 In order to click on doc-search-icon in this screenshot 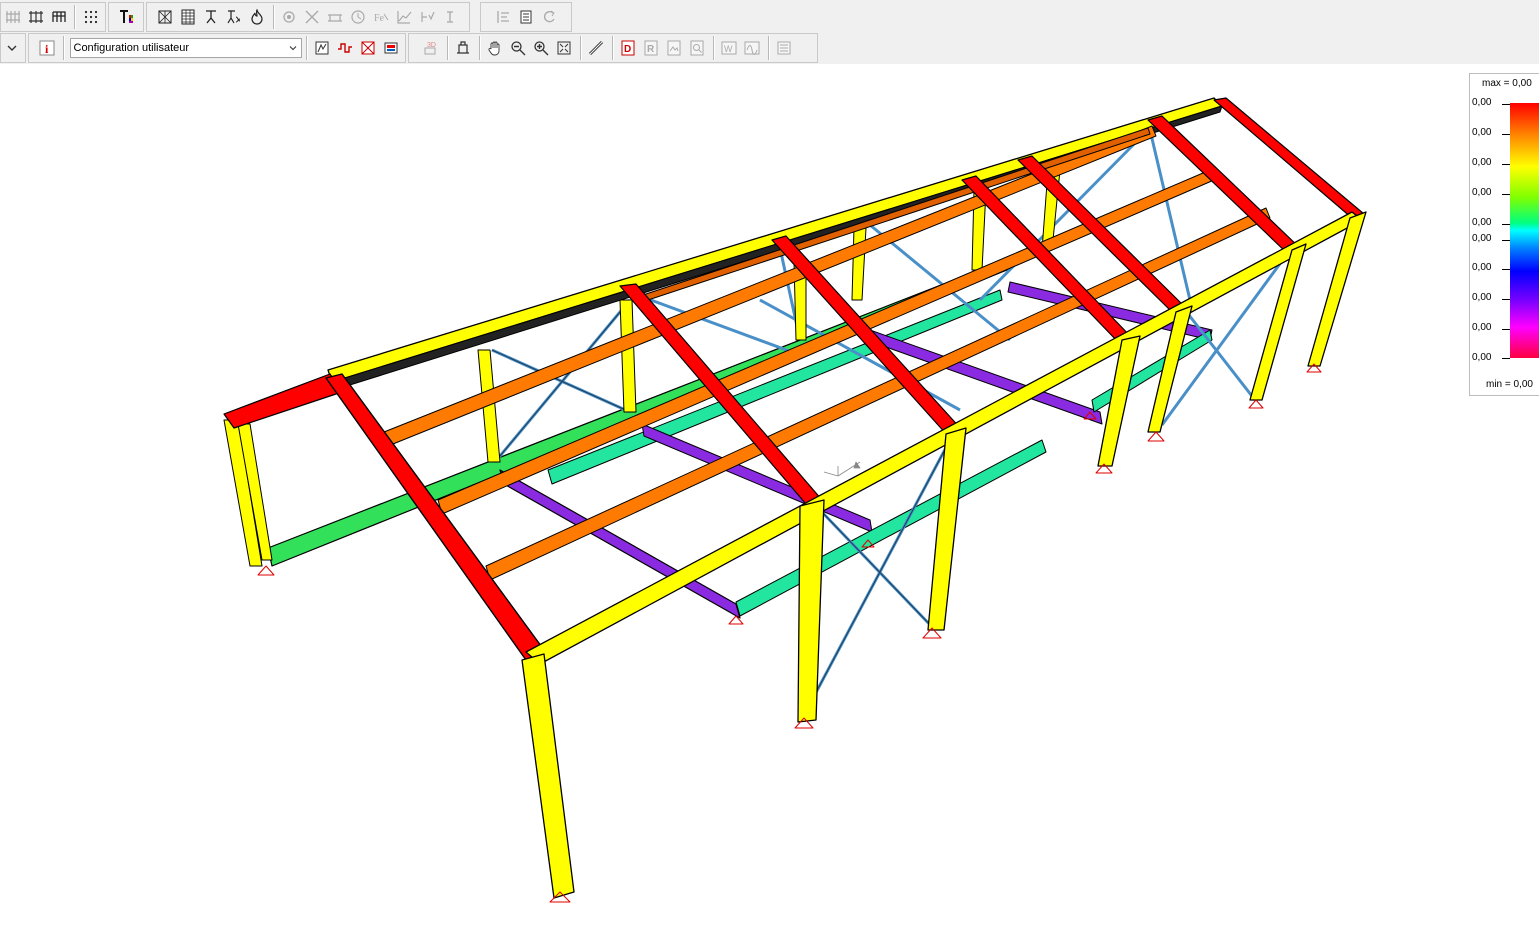, I will do `click(697, 48)`.